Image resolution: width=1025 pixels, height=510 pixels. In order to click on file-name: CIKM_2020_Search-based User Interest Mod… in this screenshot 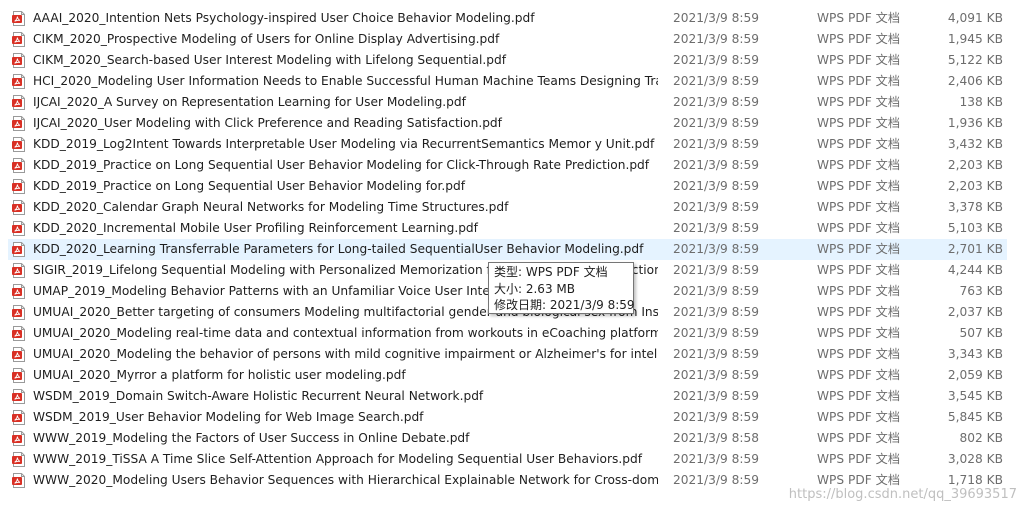, I will do `click(345, 60)`.